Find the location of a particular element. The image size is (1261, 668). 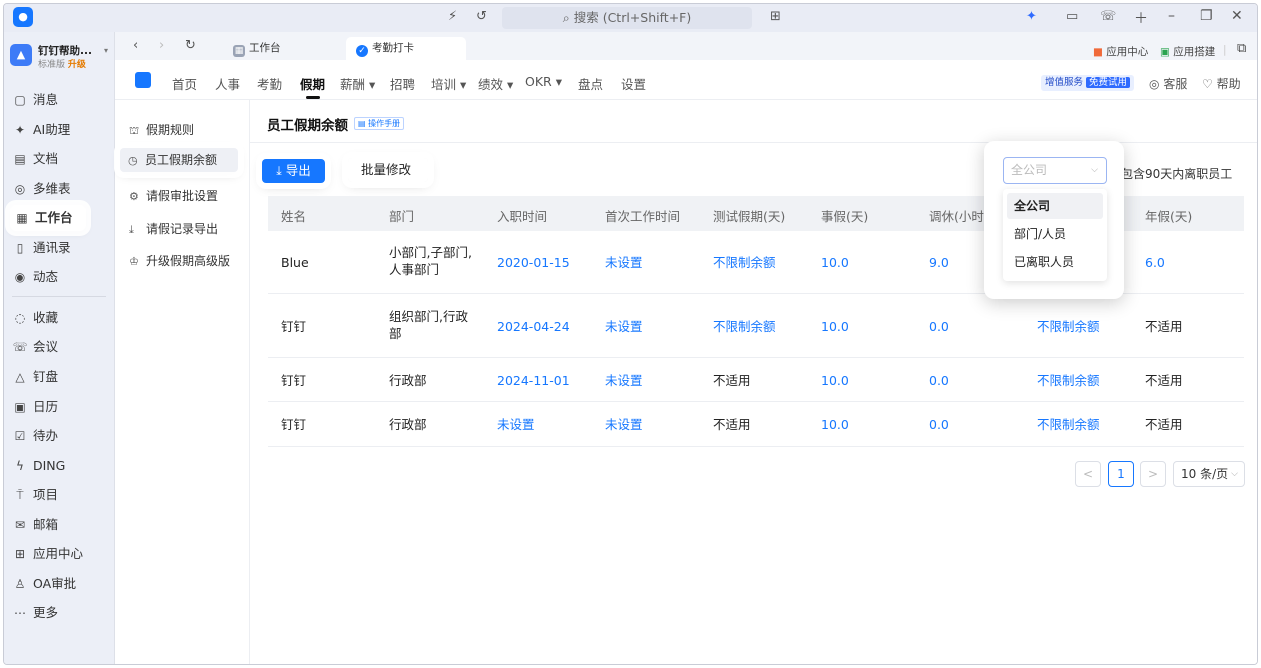

book-icon: ▤ is located at coordinates (363, 123).